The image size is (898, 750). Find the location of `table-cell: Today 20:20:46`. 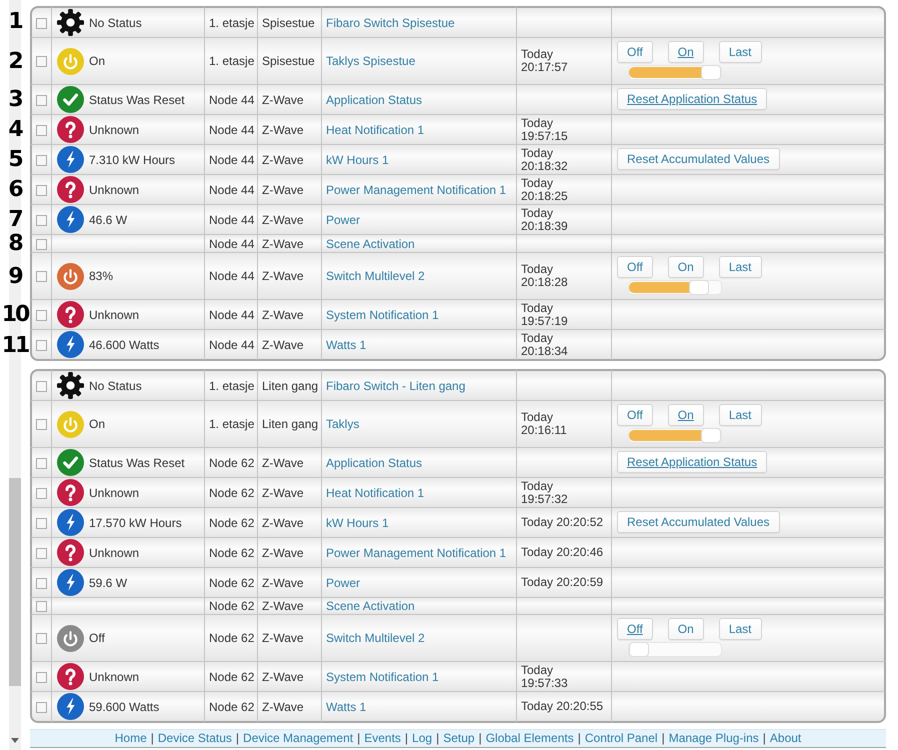

table-cell: Today 20:20:46 is located at coordinates (564, 553).